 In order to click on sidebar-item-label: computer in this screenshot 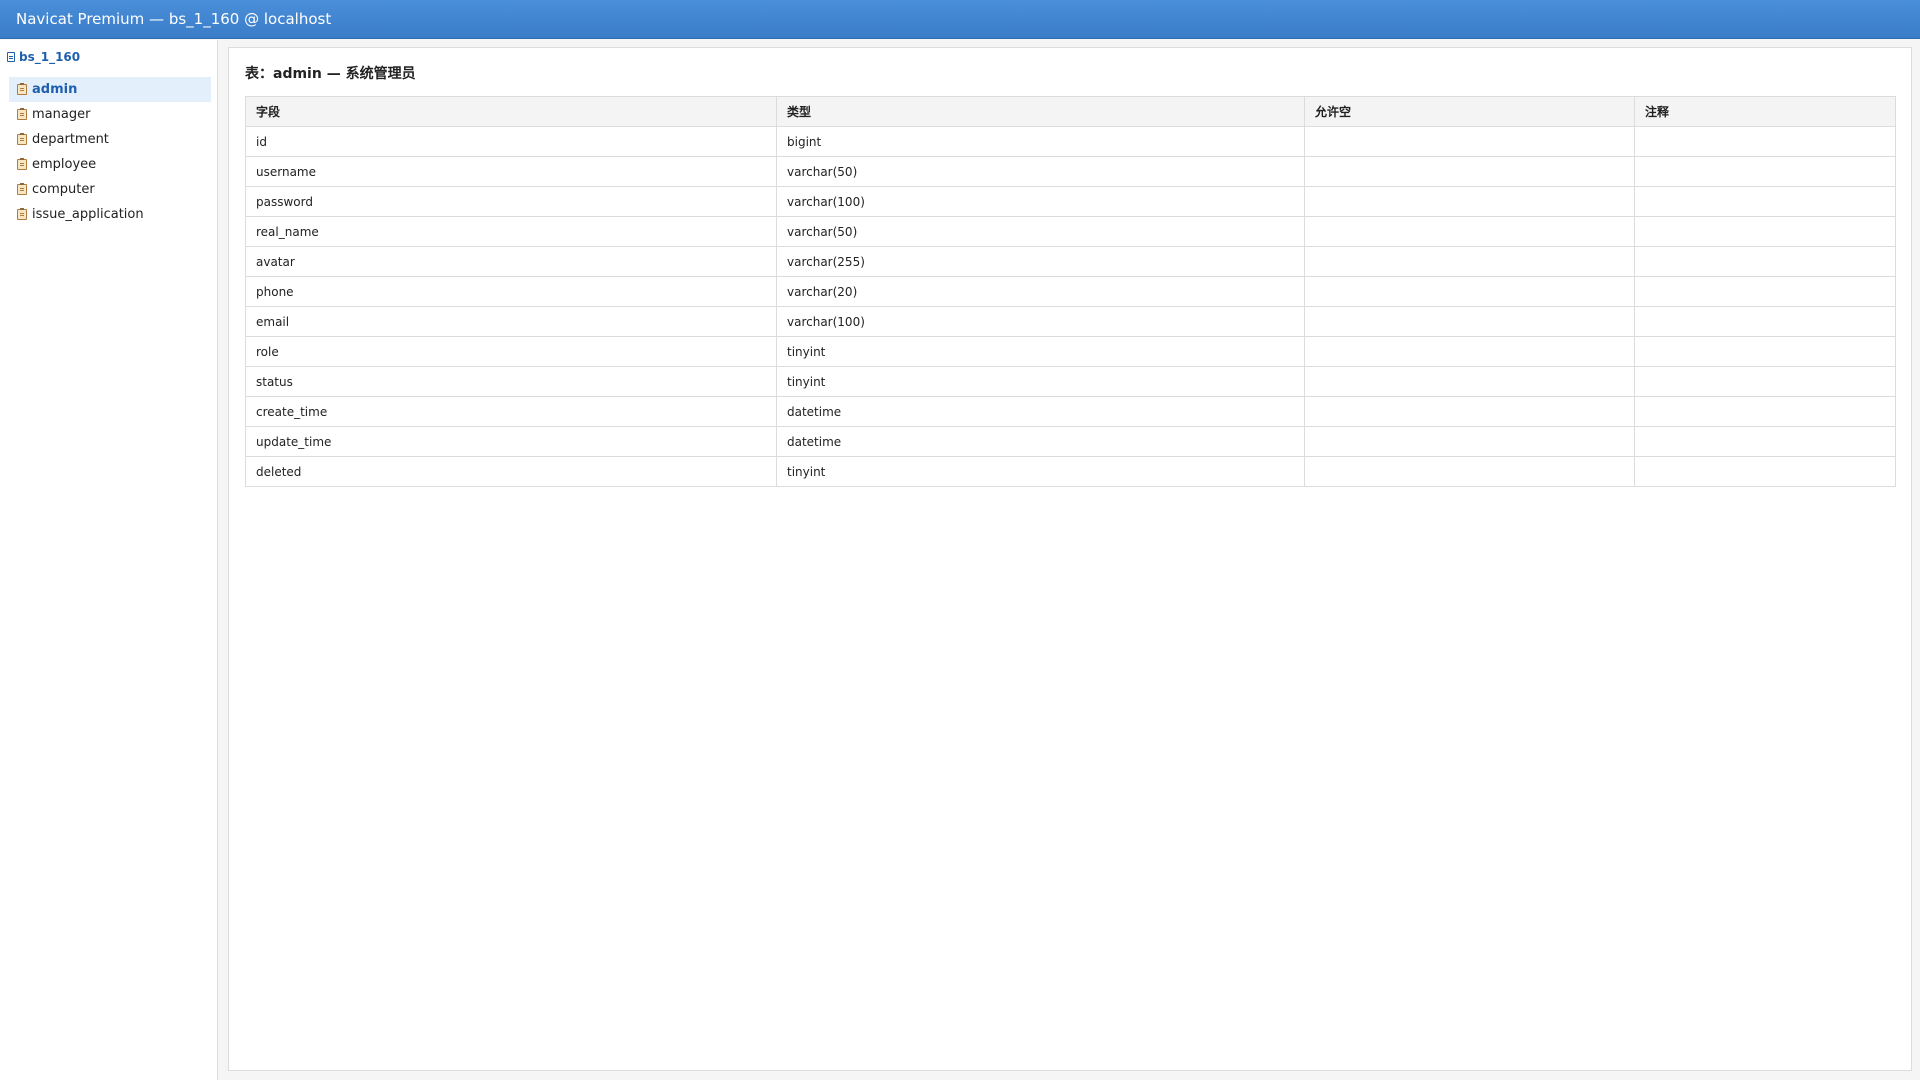, I will do `click(63, 189)`.